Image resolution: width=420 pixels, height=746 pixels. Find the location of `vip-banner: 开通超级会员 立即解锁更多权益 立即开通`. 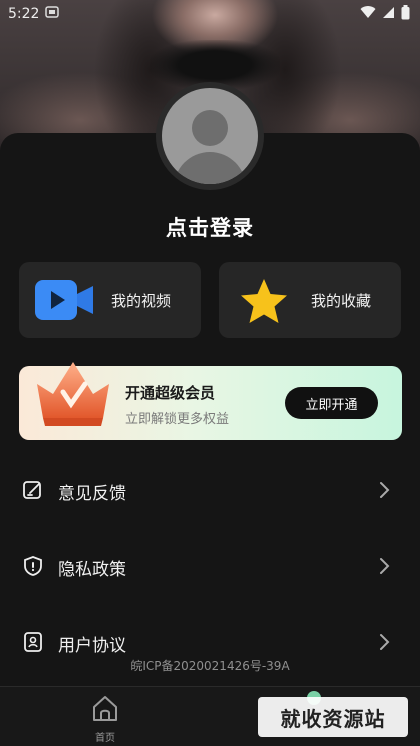

vip-banner: 开通超级会员 立即解锁更多权益 立即开通 is located at coordinates (210, 401).